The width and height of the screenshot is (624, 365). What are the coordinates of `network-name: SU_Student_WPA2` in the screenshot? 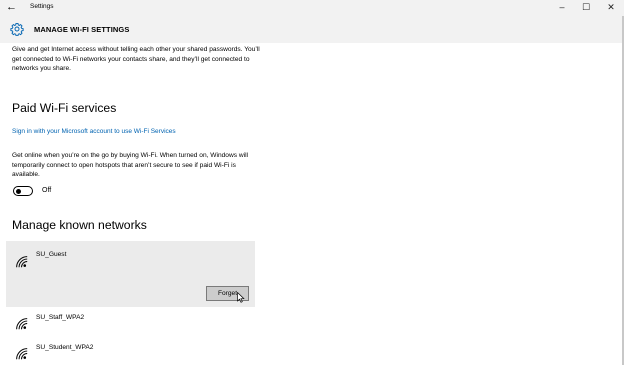 It's located at (65, 347).